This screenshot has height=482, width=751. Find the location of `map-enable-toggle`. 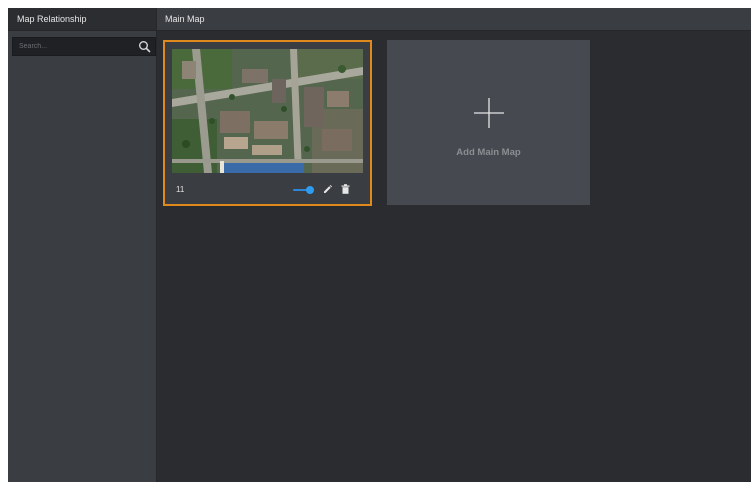

map-enable-toggle is located at coordinates (303, 190).